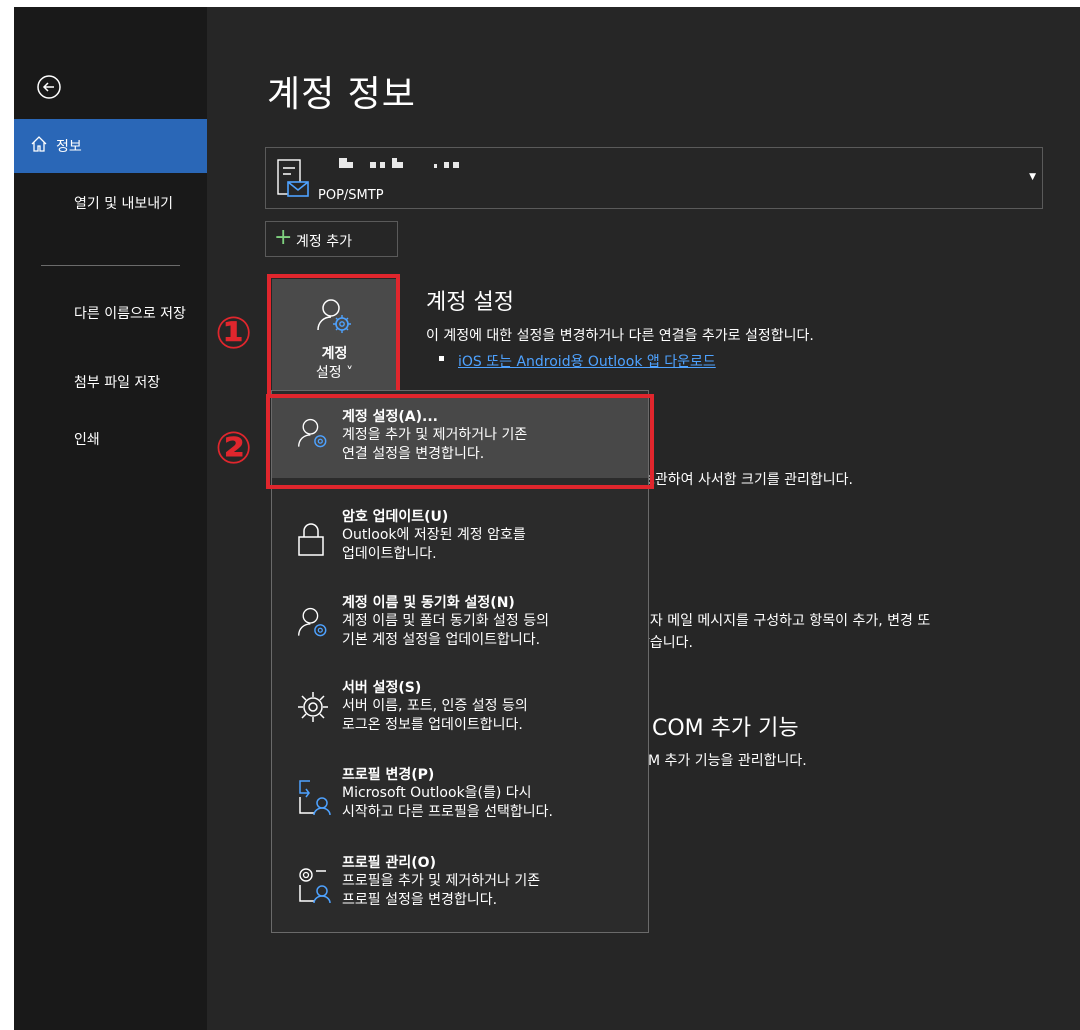  I want to click on manage-profile-icon, so click(314, 887).